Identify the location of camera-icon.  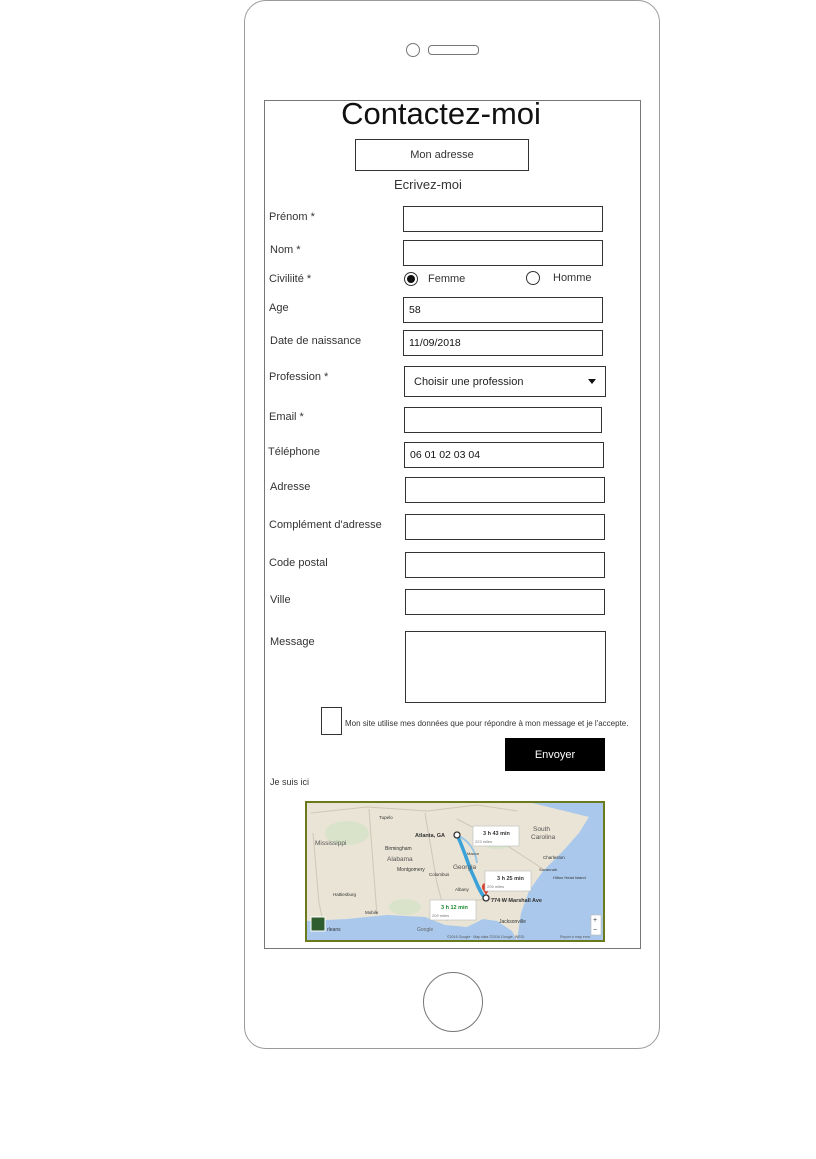
(413, 50).